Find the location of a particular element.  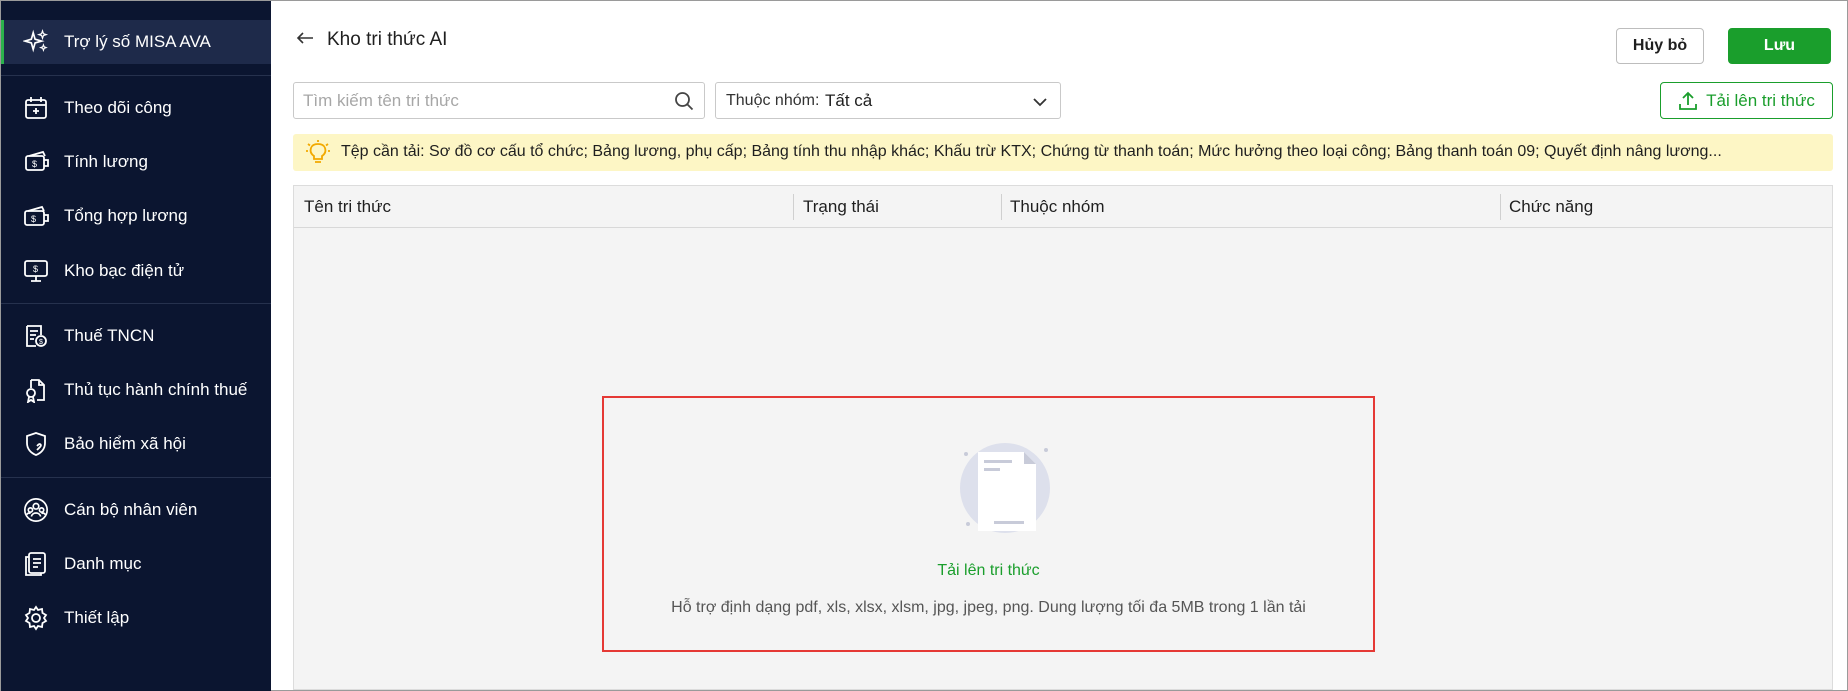

sidebar-item-bao-hiem-xa-hoi: Bảo hiểm xã hội is located at coordinates (136, 444).